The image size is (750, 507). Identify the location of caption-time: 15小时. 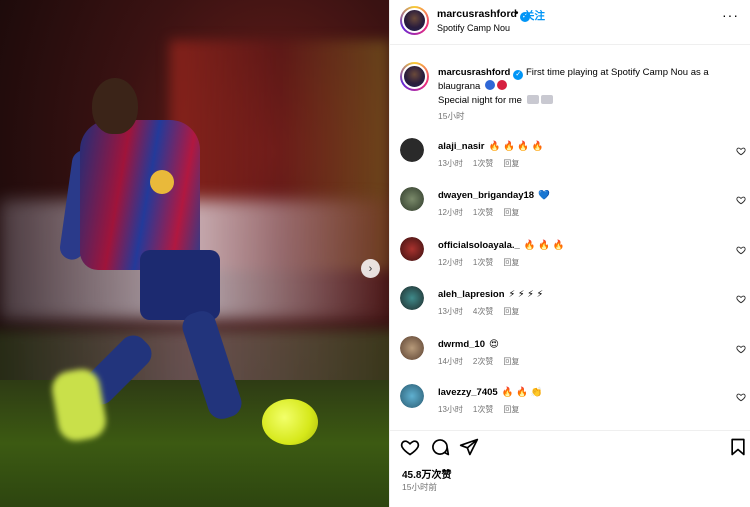
(451, 116).